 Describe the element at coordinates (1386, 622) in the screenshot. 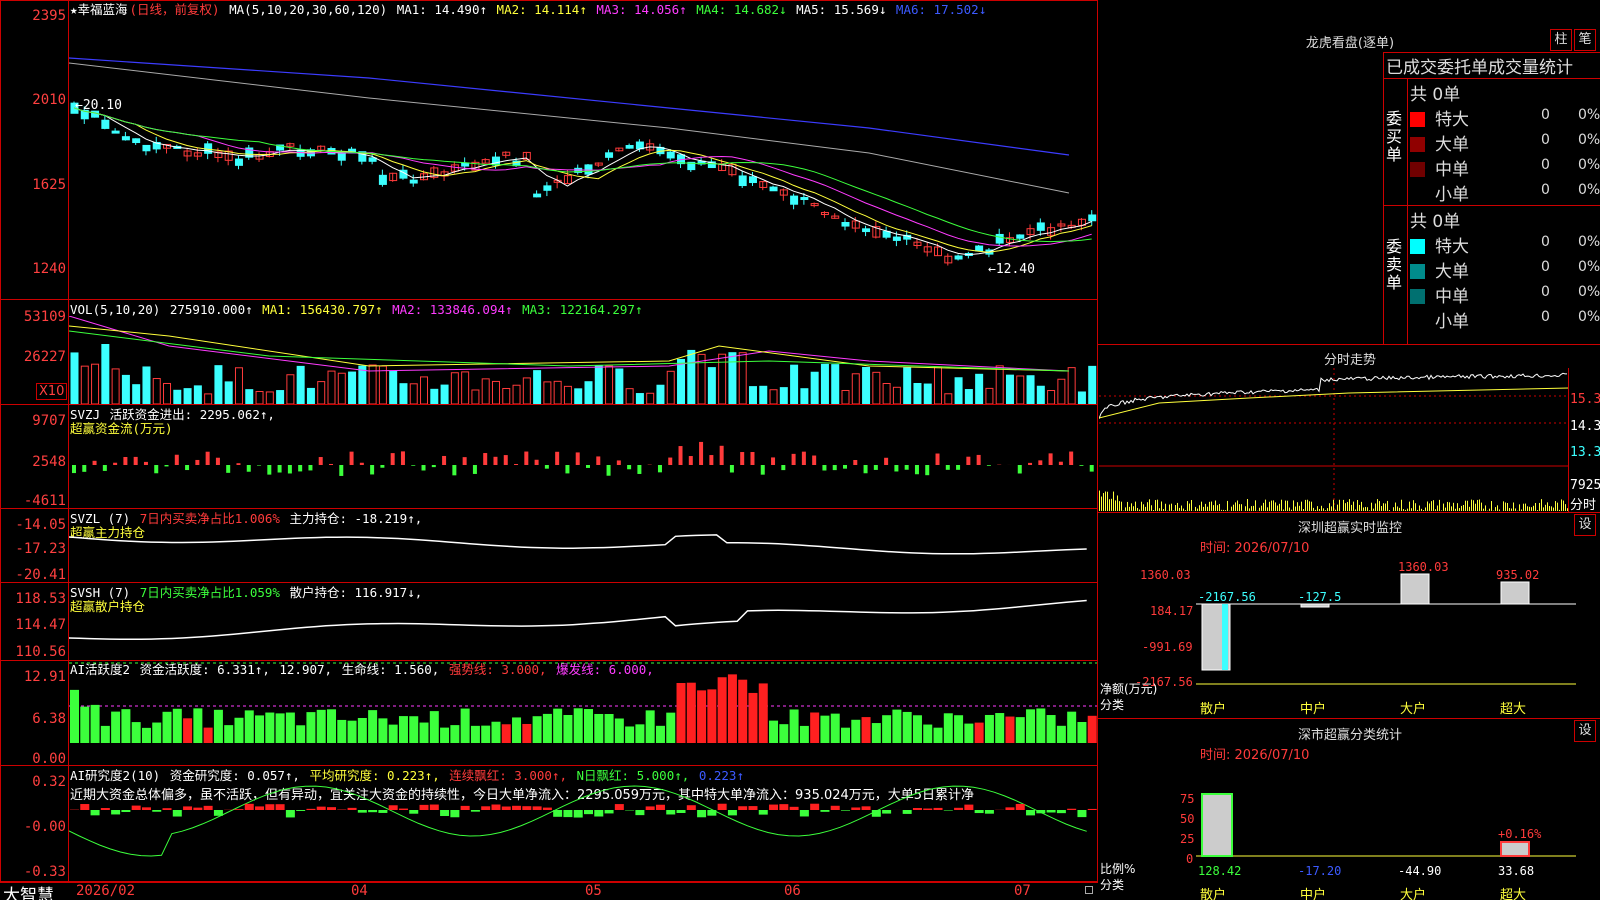

I see `sz-monitor-chart: -2167.56 -127.5 1360.03 935.02` at that location.